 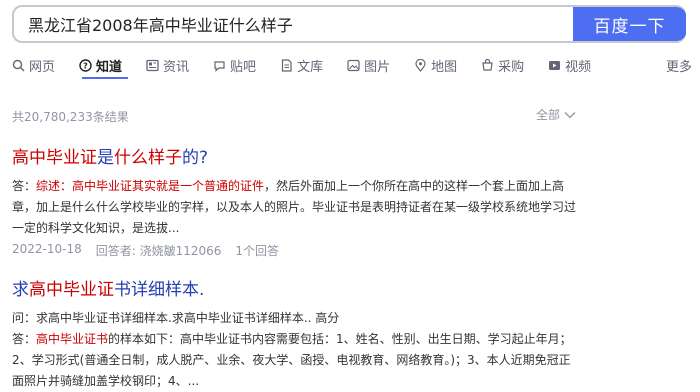 I want to click on cart-icon, so click(x=487, y=65).